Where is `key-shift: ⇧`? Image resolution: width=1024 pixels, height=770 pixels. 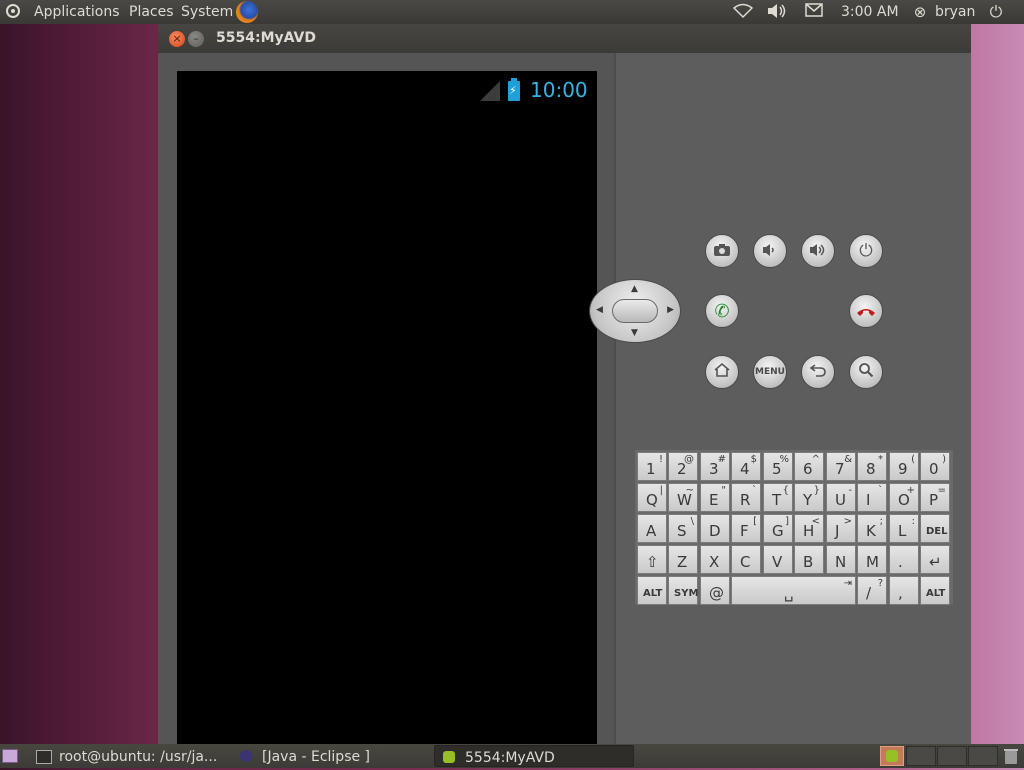 key-shift: ⇧ is located at coordinates (652, 559).